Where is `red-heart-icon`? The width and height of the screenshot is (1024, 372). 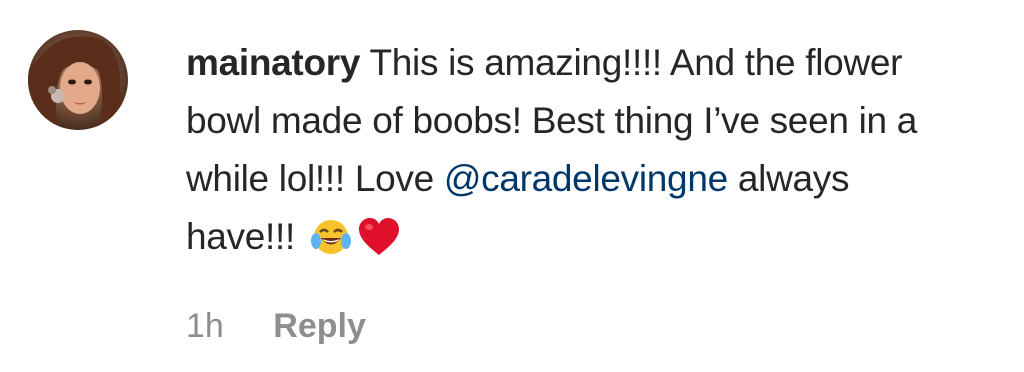 red-heart-icon is located at coordinates (379, 245).